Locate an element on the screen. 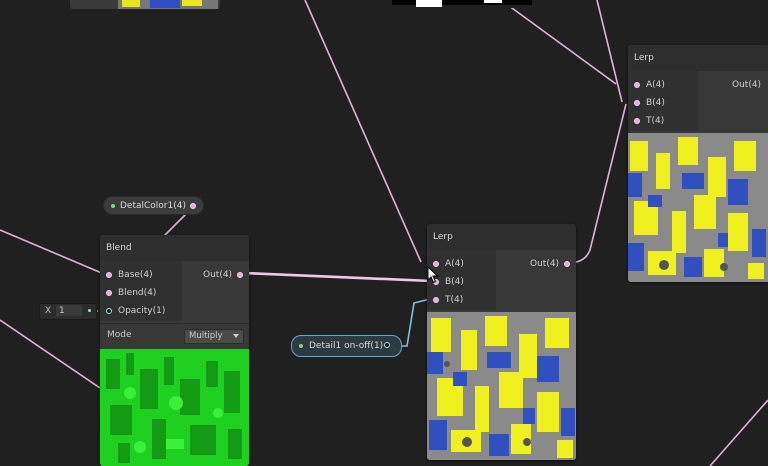 The height and width of the screenshot is (466, 768). partial-preview-top-left is located at coordinates (145, 4).